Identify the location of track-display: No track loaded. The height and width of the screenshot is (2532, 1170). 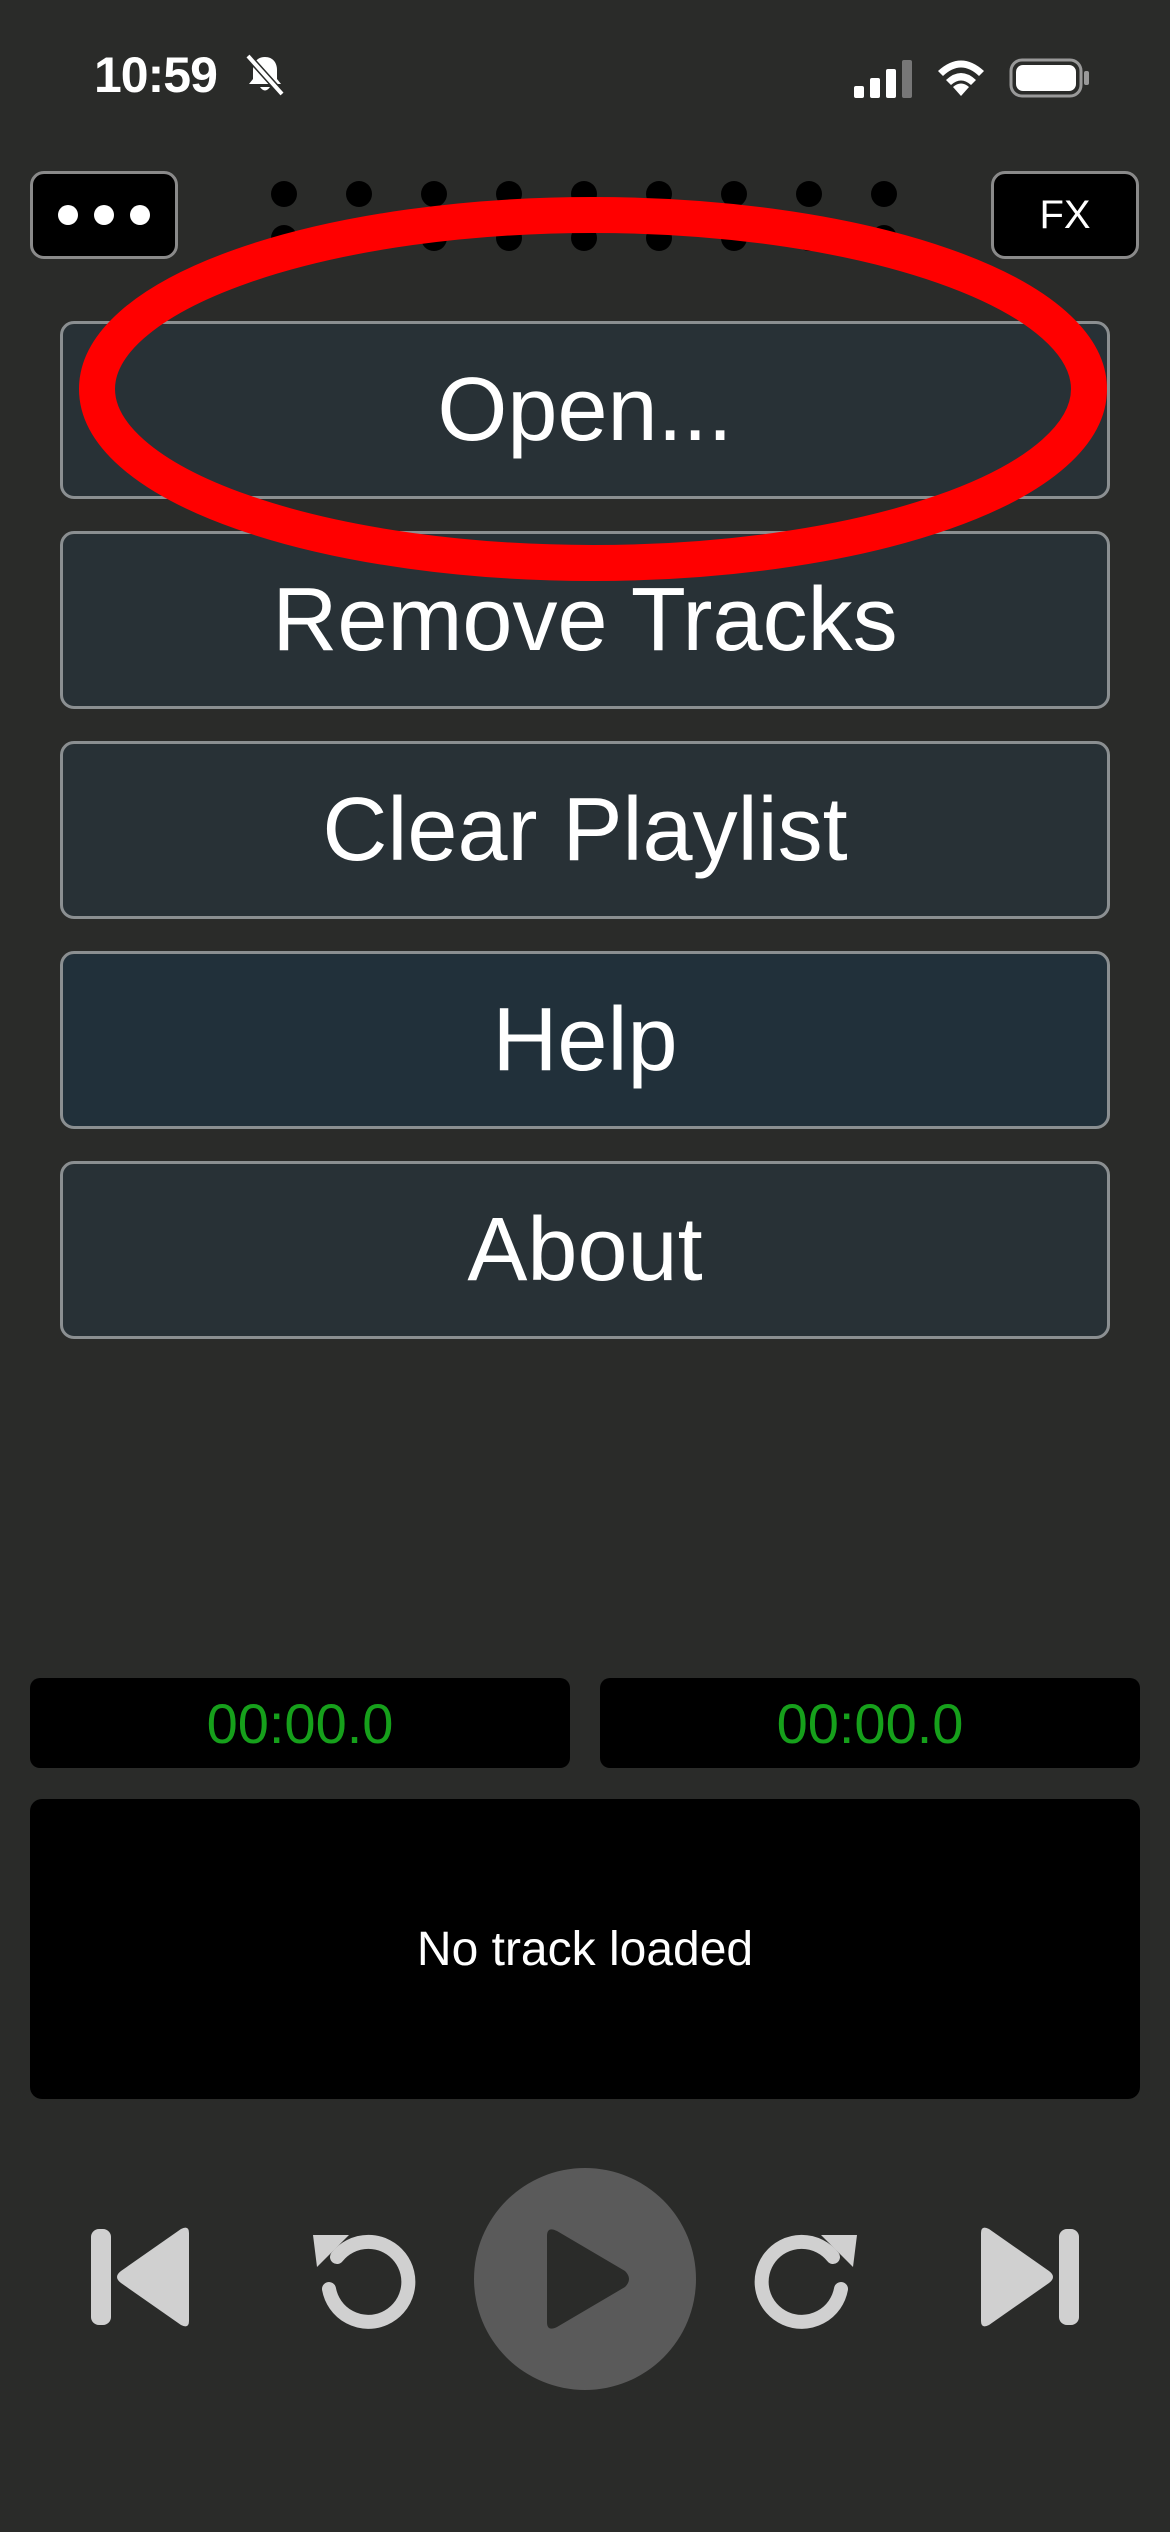
(585, 1949).